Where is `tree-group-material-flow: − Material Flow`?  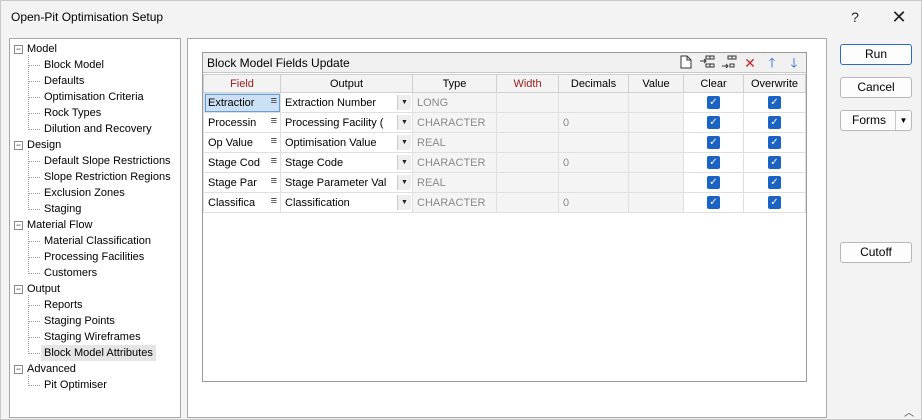 tree-group-material-flow: − Material Flow is located at coordinates (53, 225).